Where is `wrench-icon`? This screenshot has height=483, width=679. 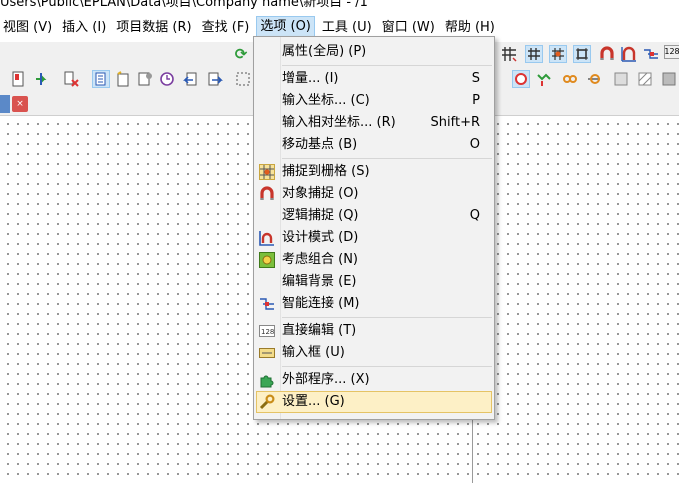 wrench-icon is located at coordinates (267, 402).